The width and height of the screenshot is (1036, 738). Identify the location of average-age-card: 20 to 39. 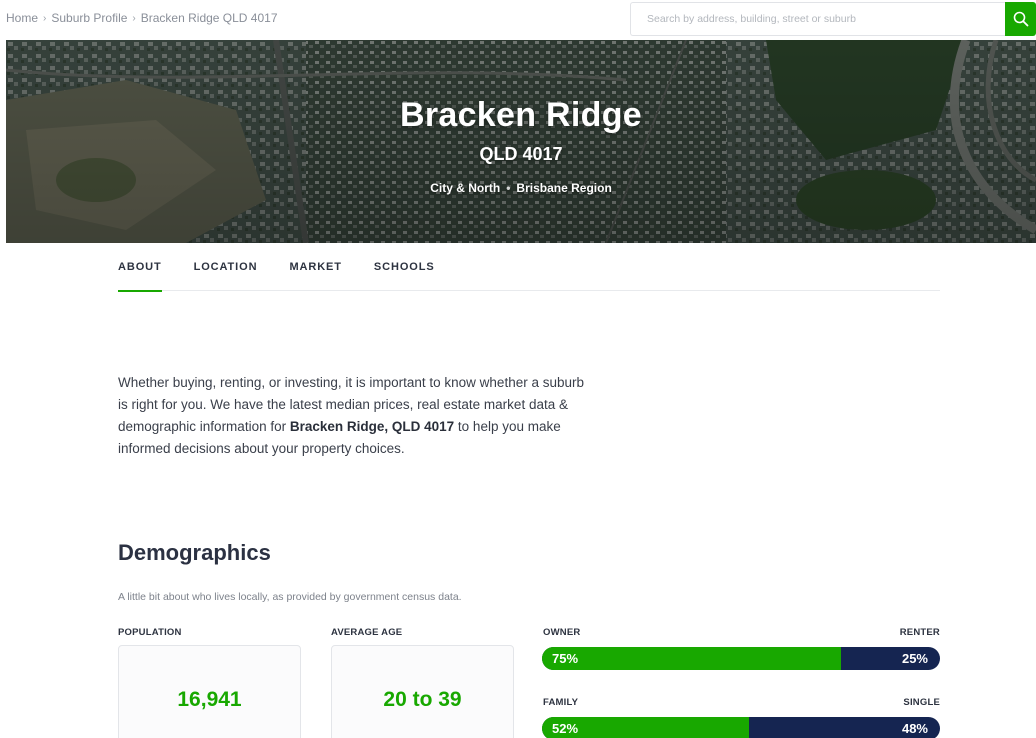
(422, 691).